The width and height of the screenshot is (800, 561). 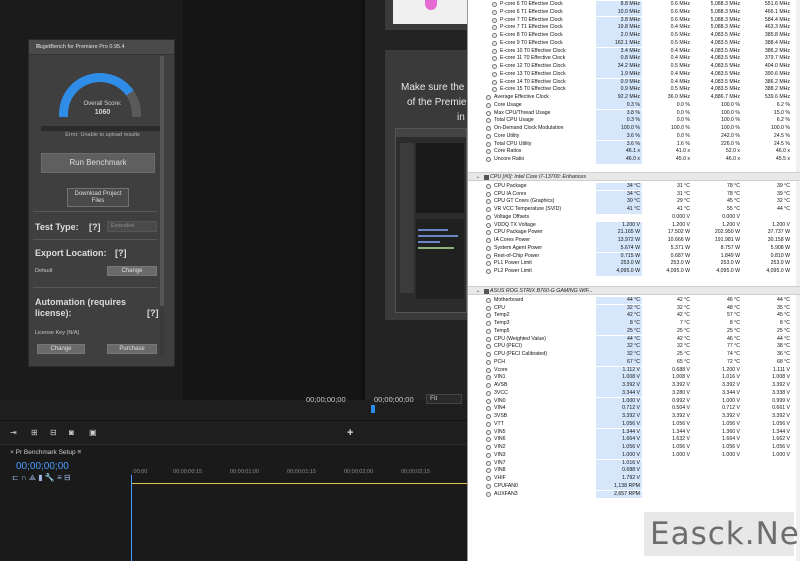 What do you see at coordinates (41, 478) in the screenshot?
I see `timeline-tool-icons: ⊏ ∩ ⟁ ▮ 🔧 ≡ ⊟` at bounding box center [41, 478].